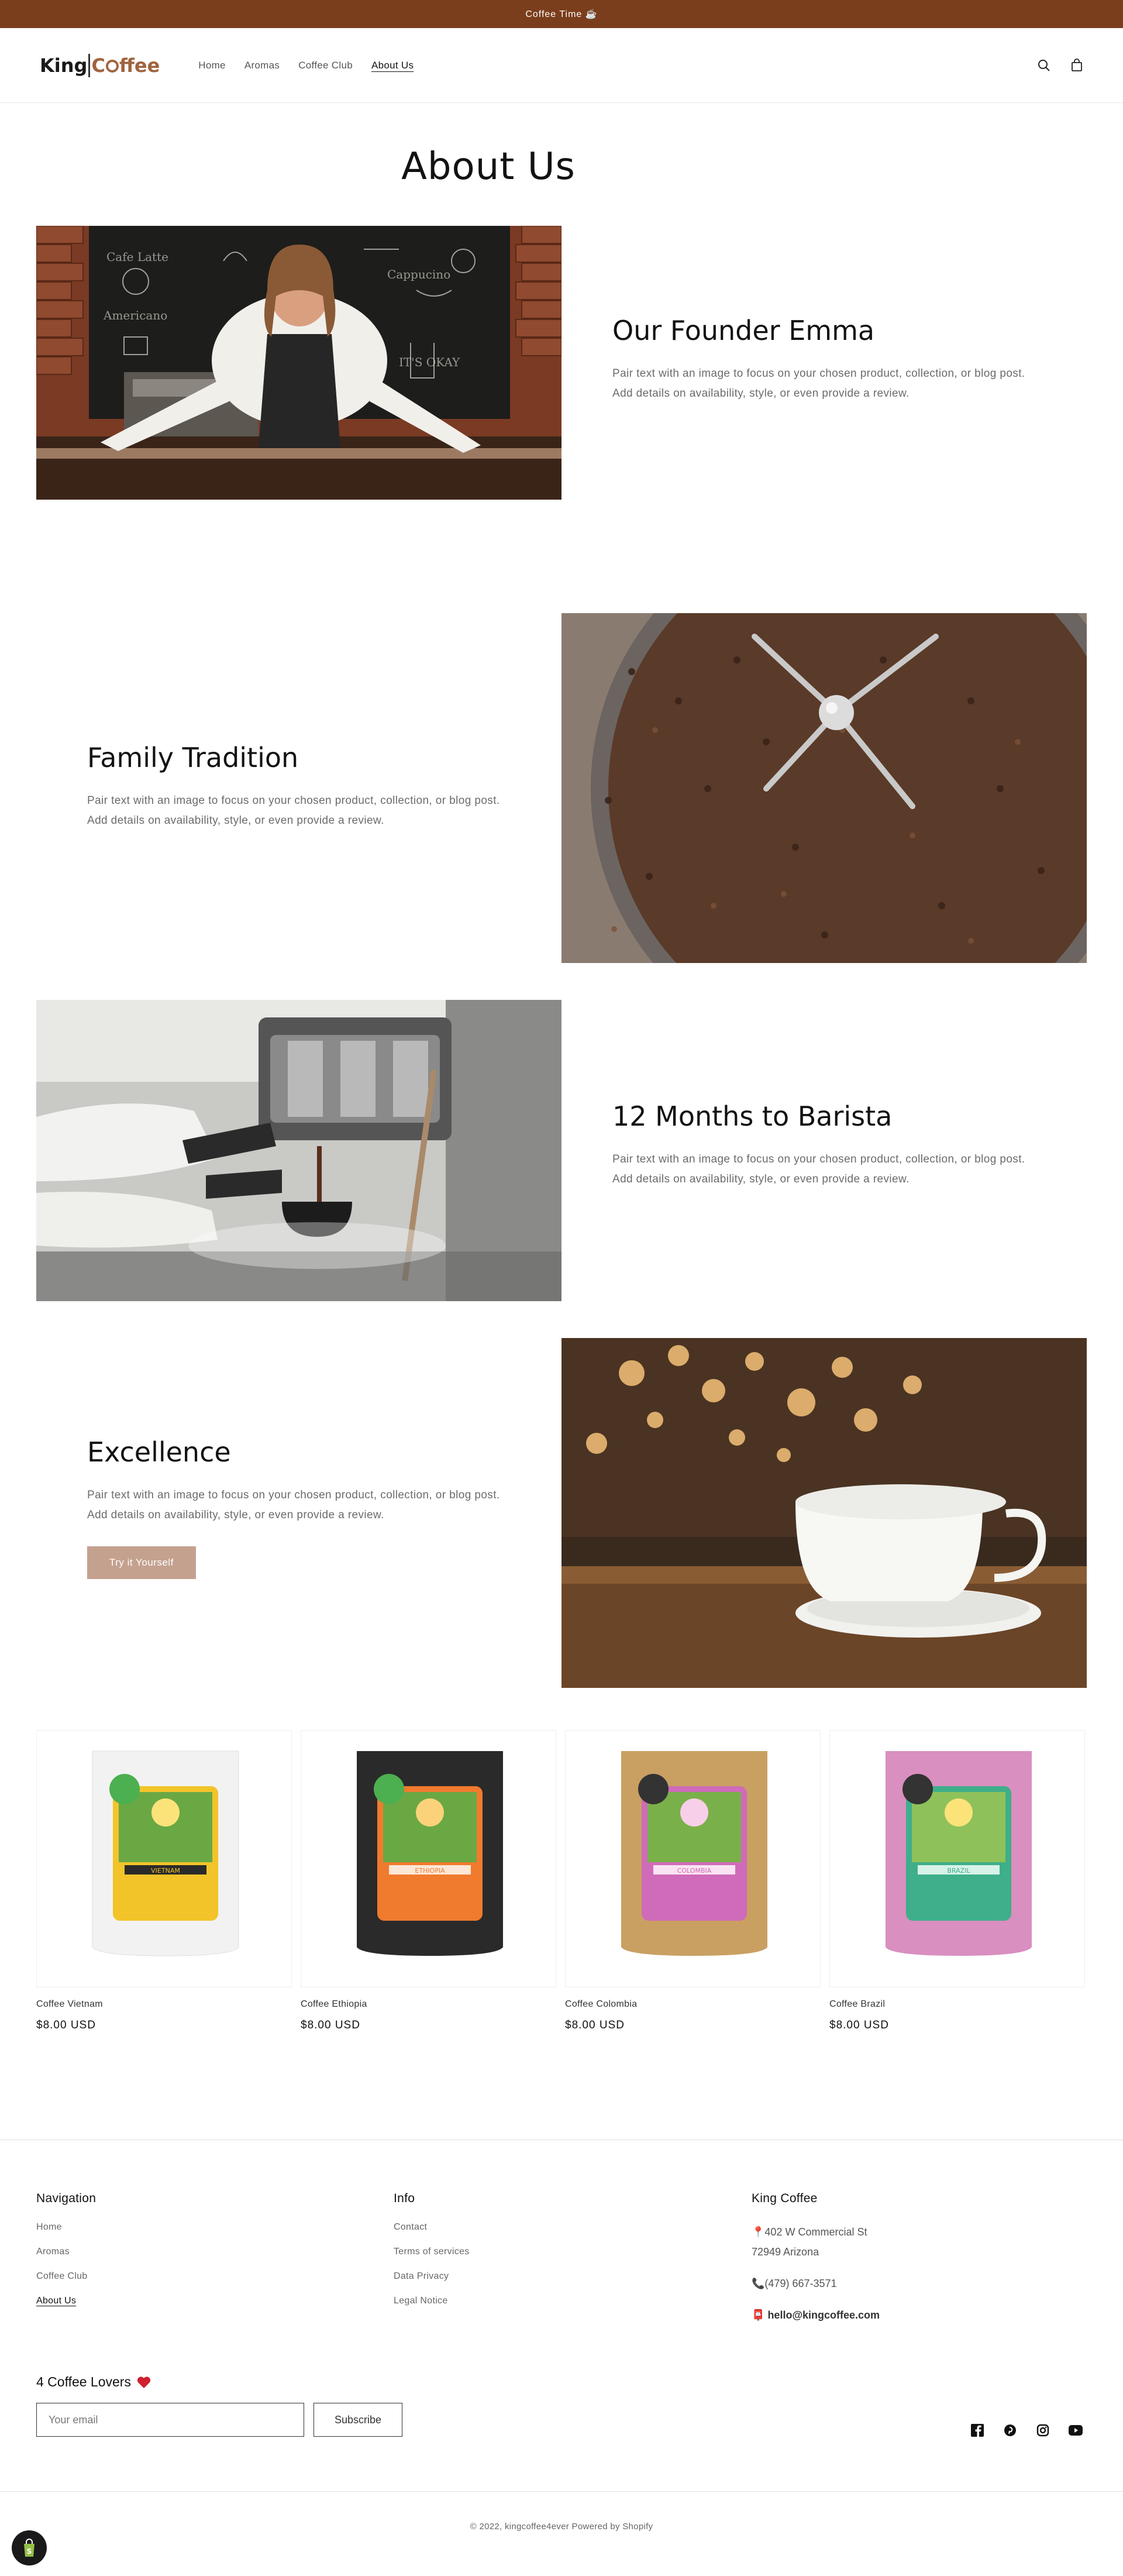  Describe the element at coordinates (823, 2315) in the screenshot. I see `email-address: hello@kingcoffee.com` at that location.